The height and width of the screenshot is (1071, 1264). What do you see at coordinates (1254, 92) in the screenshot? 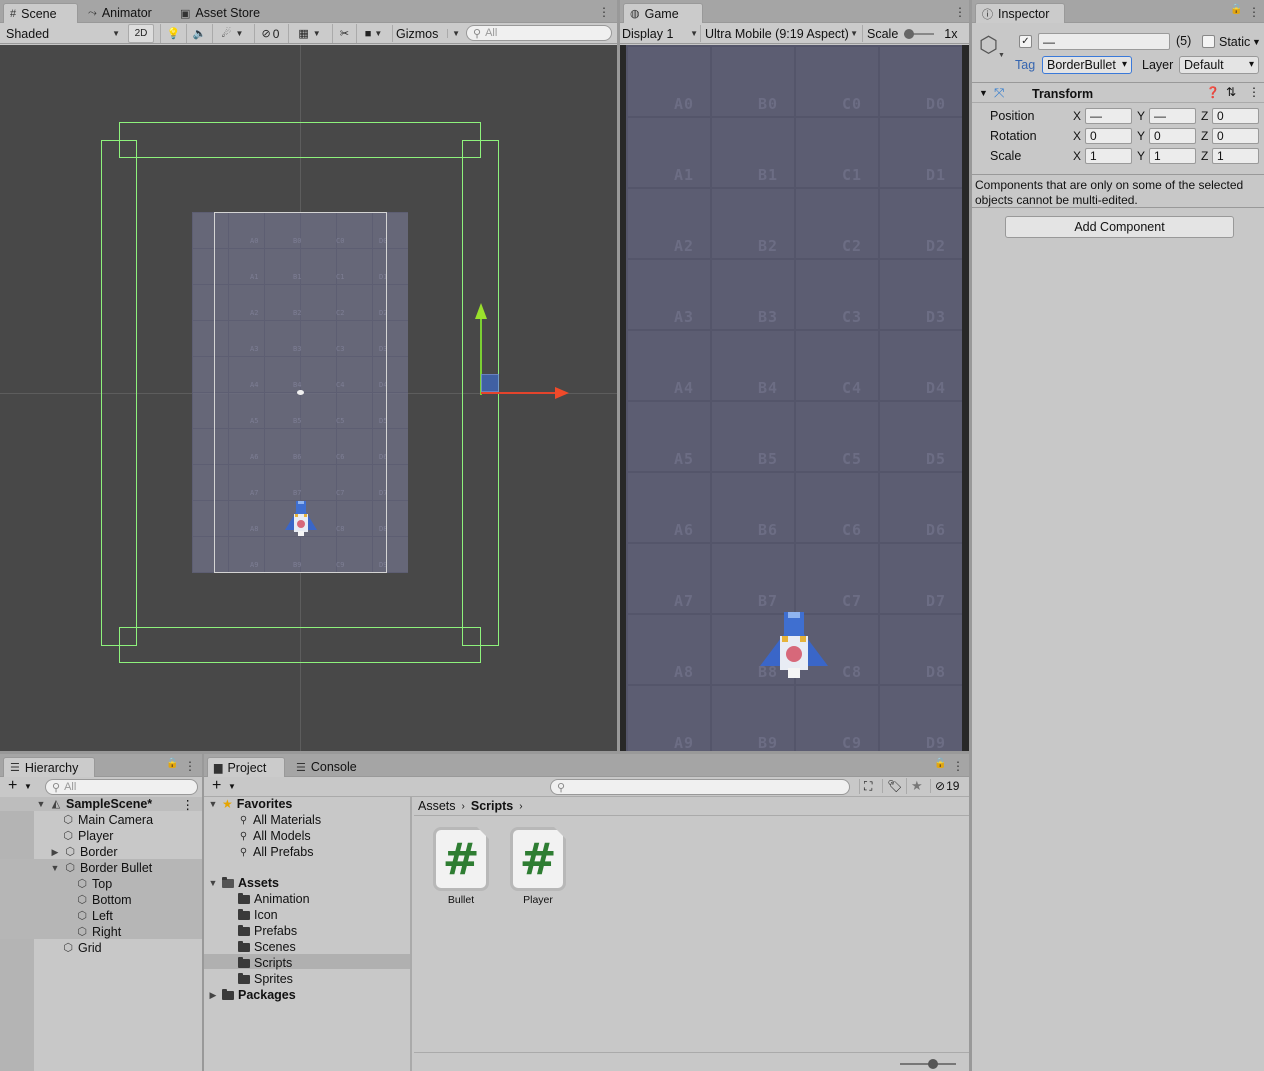
I see `component-menu-icon: ⋮` at bounding box center [1254, 92].